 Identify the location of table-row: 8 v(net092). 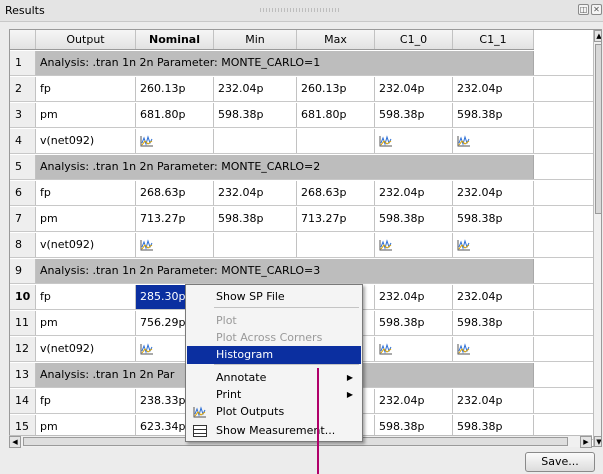
(301, 245).